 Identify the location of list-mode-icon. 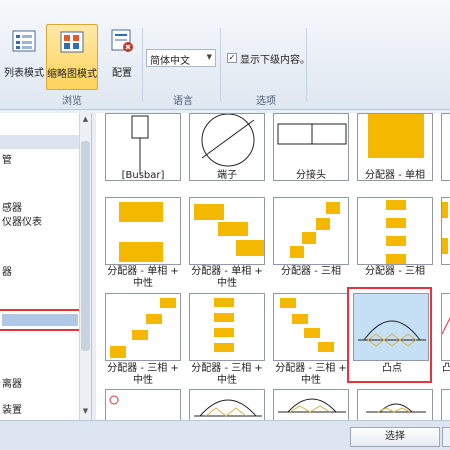
(24, 41).